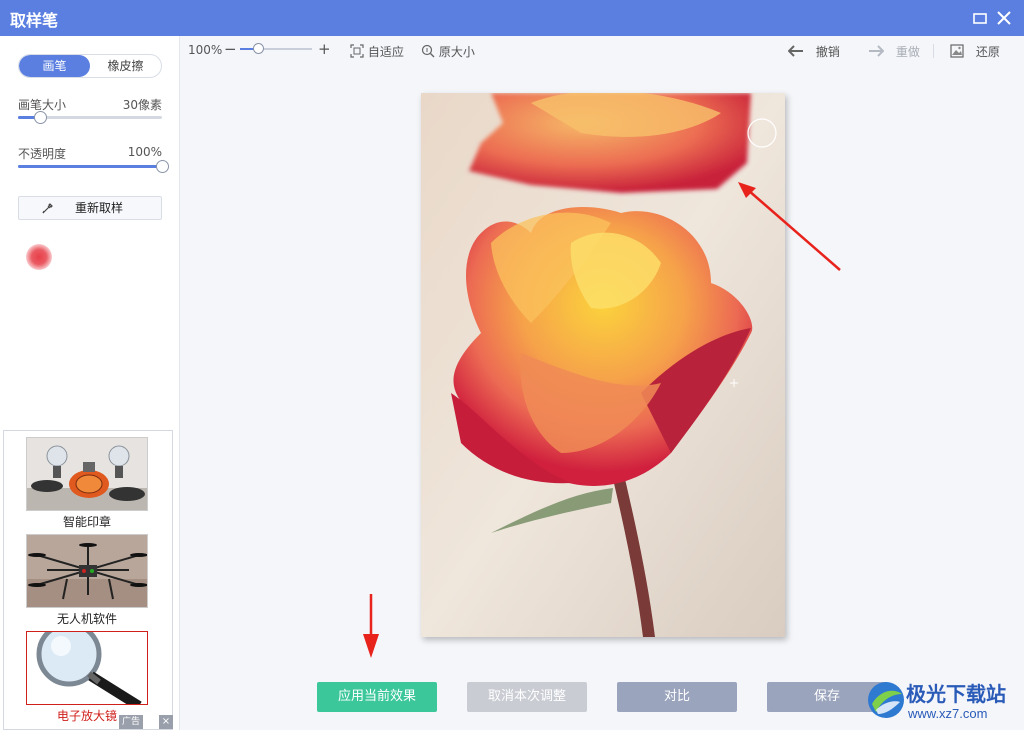 The height and width of the screenshot is (730, 1024). I want to click on mode-brush-button: 画笔, so click(54, 66).